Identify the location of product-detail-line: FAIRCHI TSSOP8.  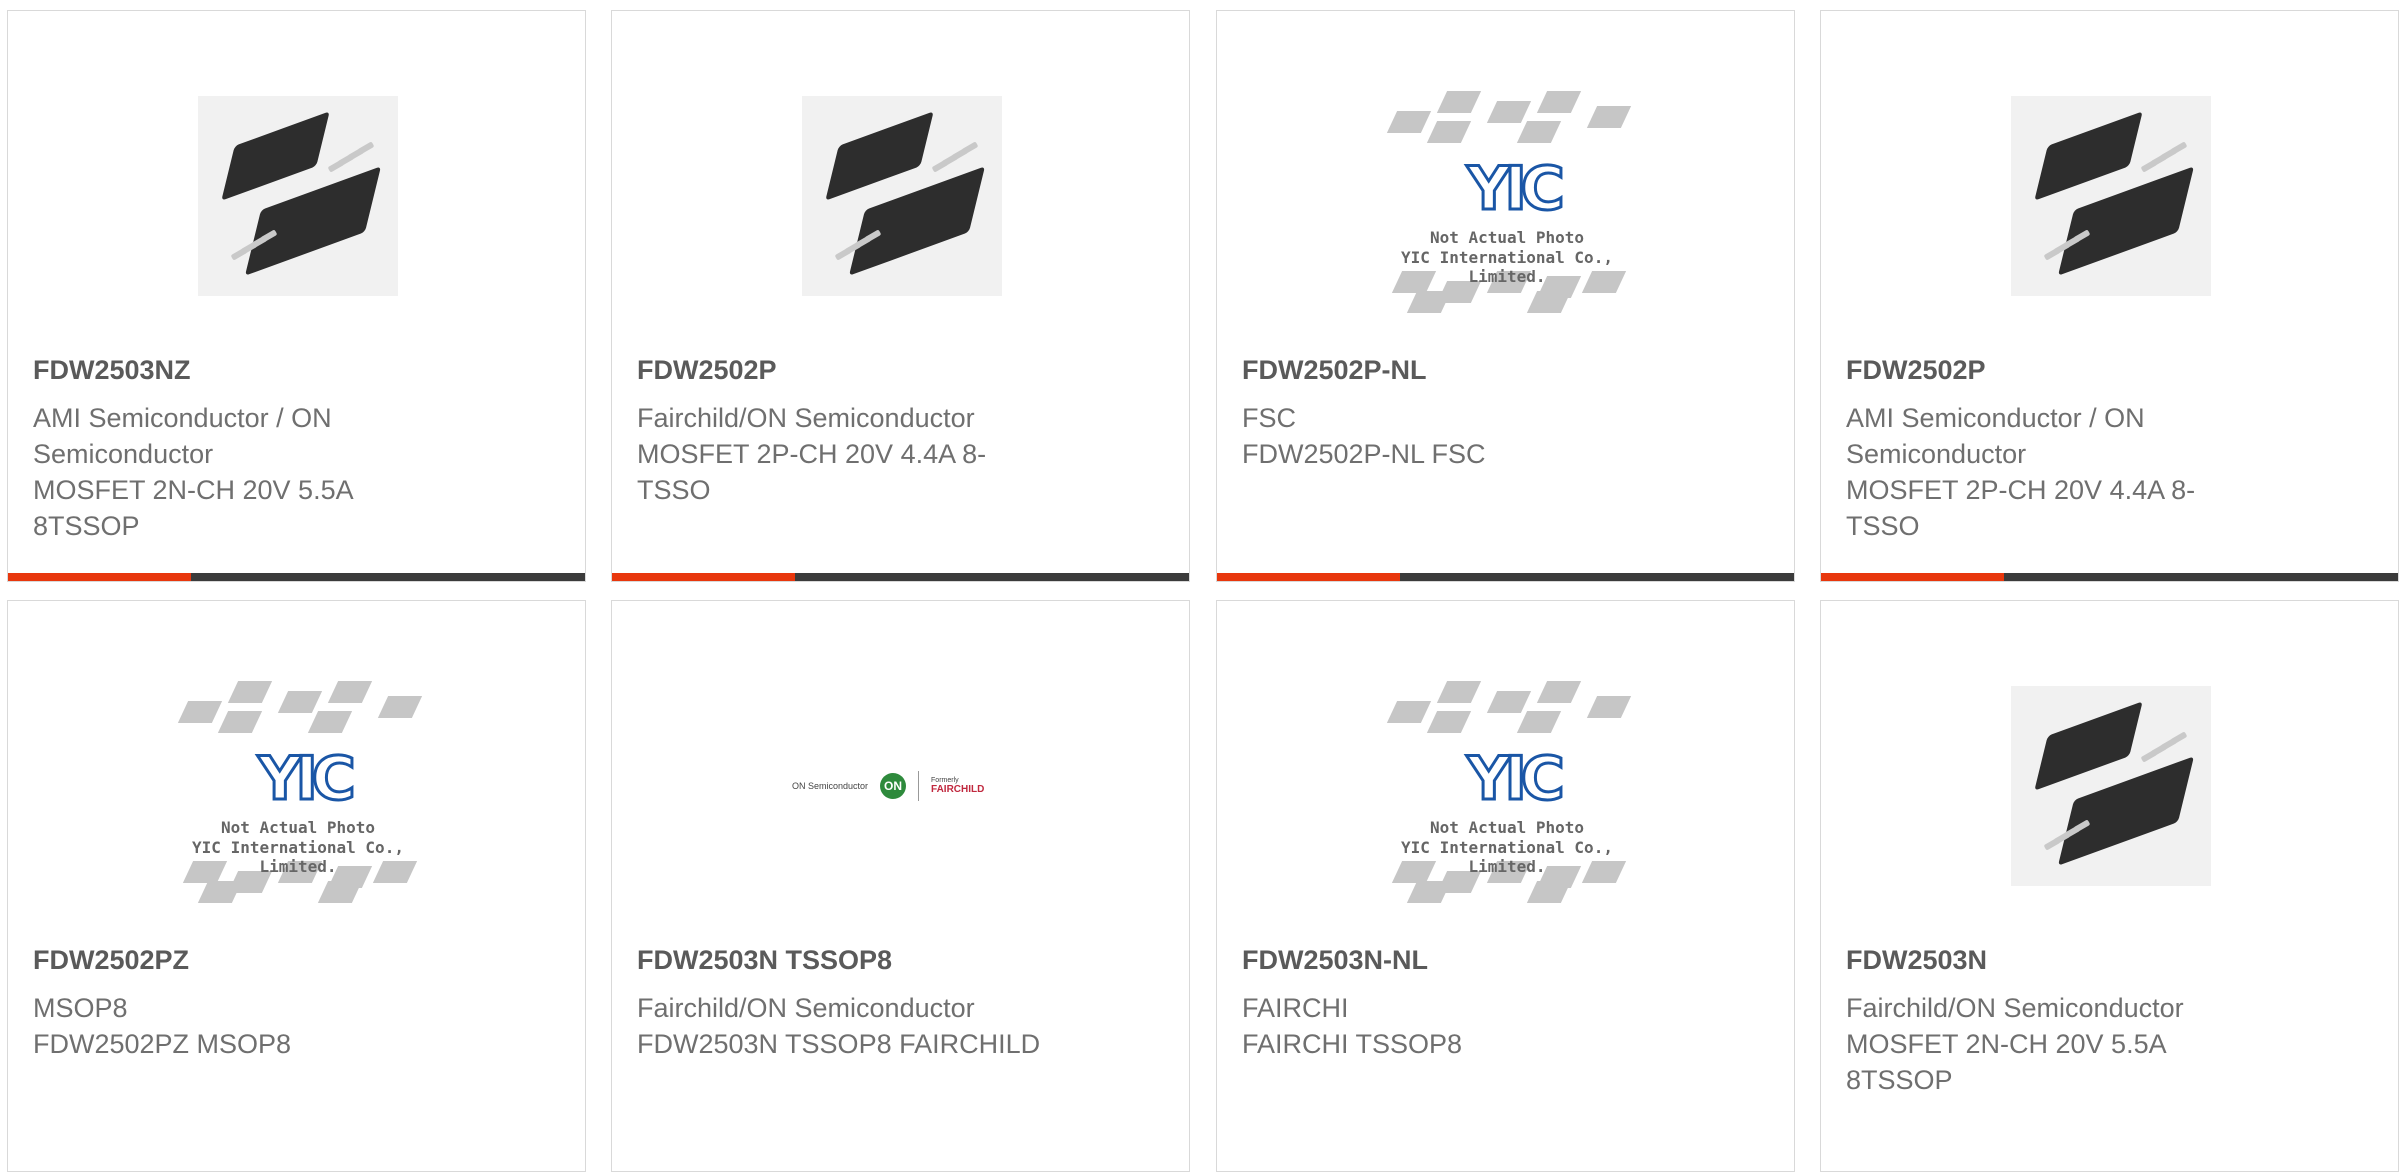
(1352, 1044).